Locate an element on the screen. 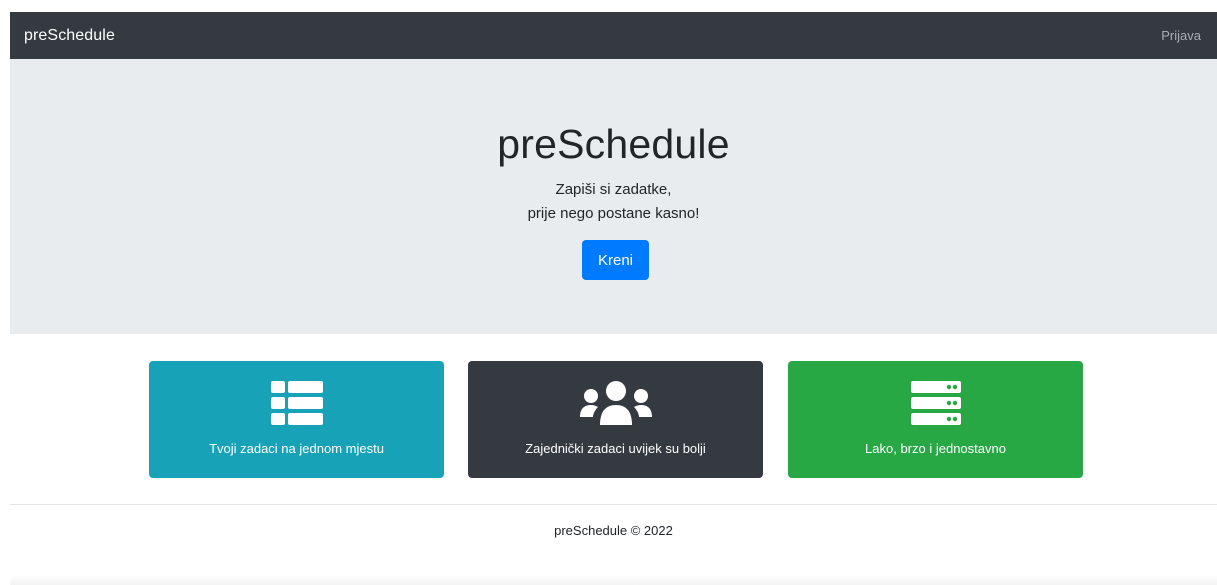  start-button: Kreni is located at coordinates (615, 260).